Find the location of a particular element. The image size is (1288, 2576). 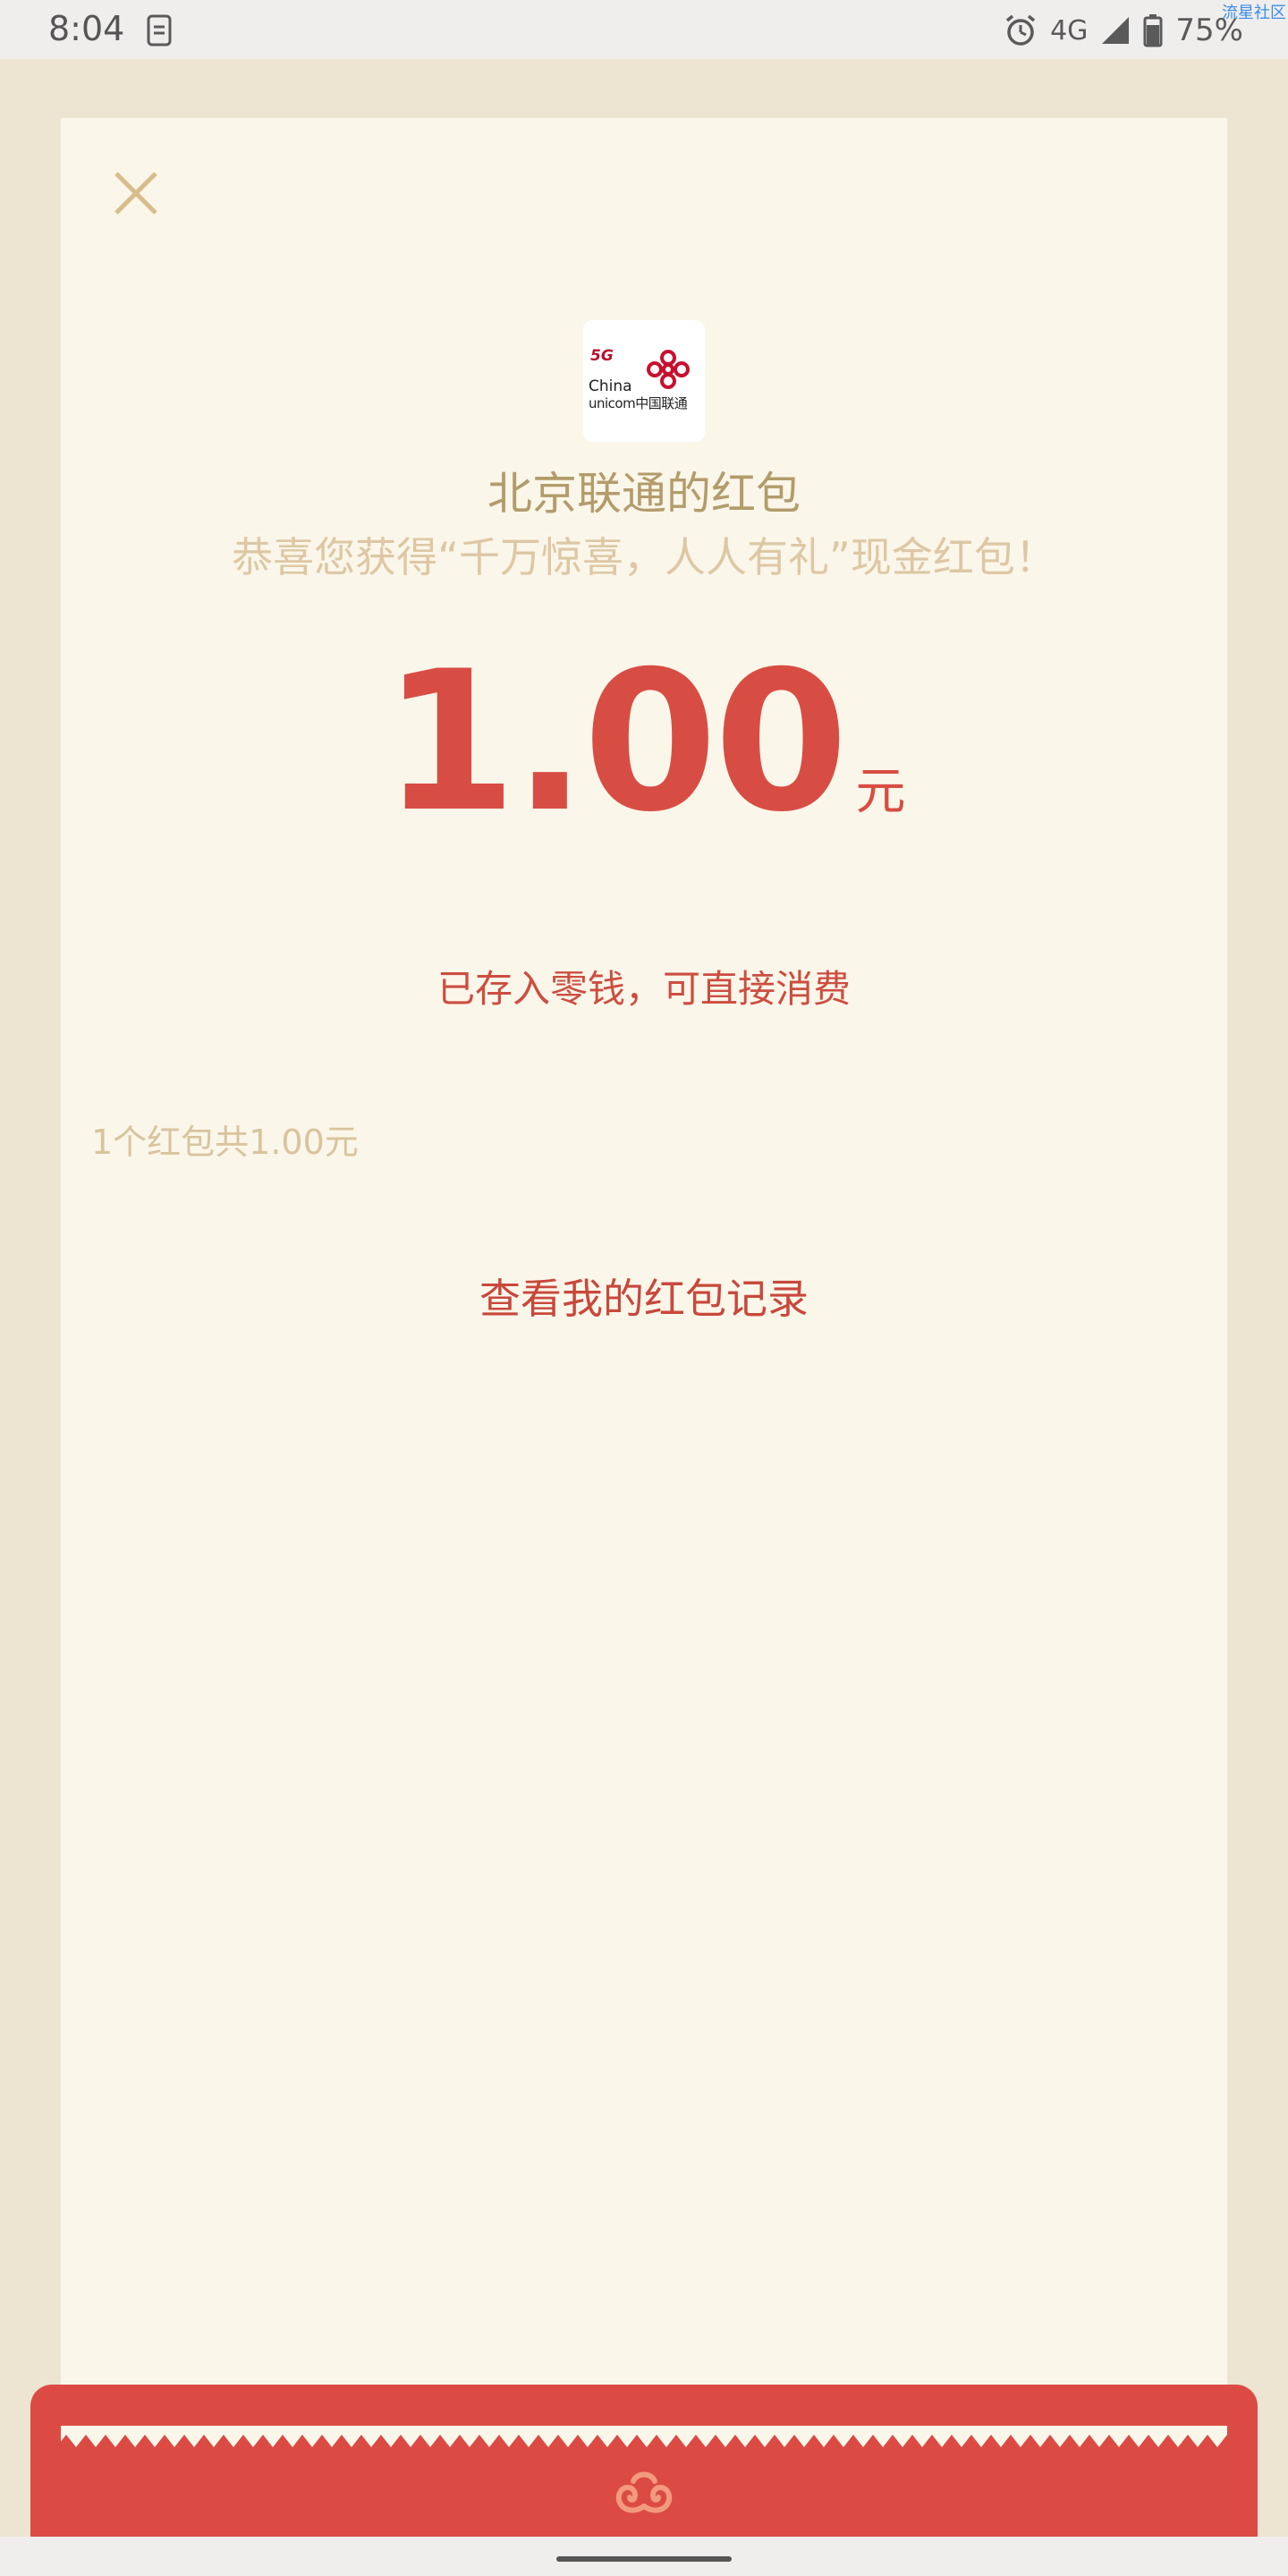

unicom-knot-icon is located at coordinates (668, 369).